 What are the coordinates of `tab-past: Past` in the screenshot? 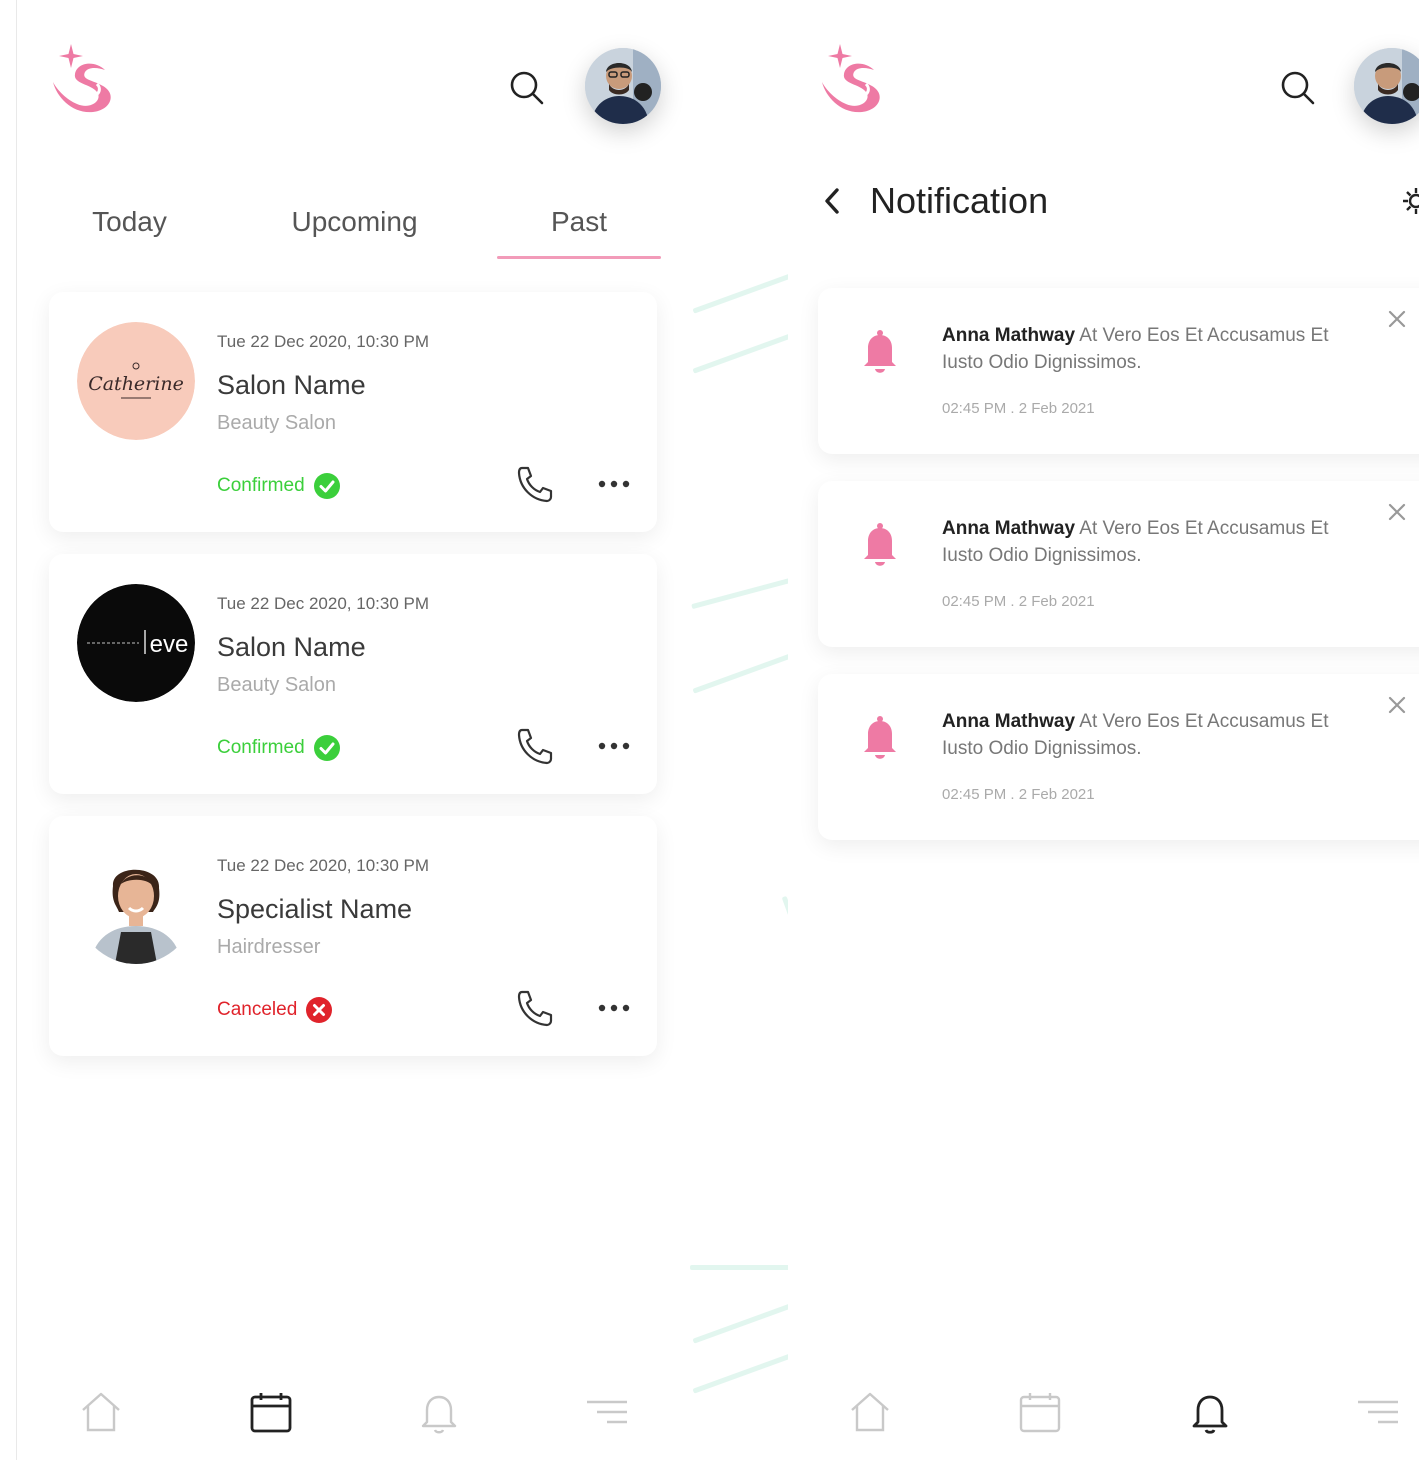 It's located at (579, 222).